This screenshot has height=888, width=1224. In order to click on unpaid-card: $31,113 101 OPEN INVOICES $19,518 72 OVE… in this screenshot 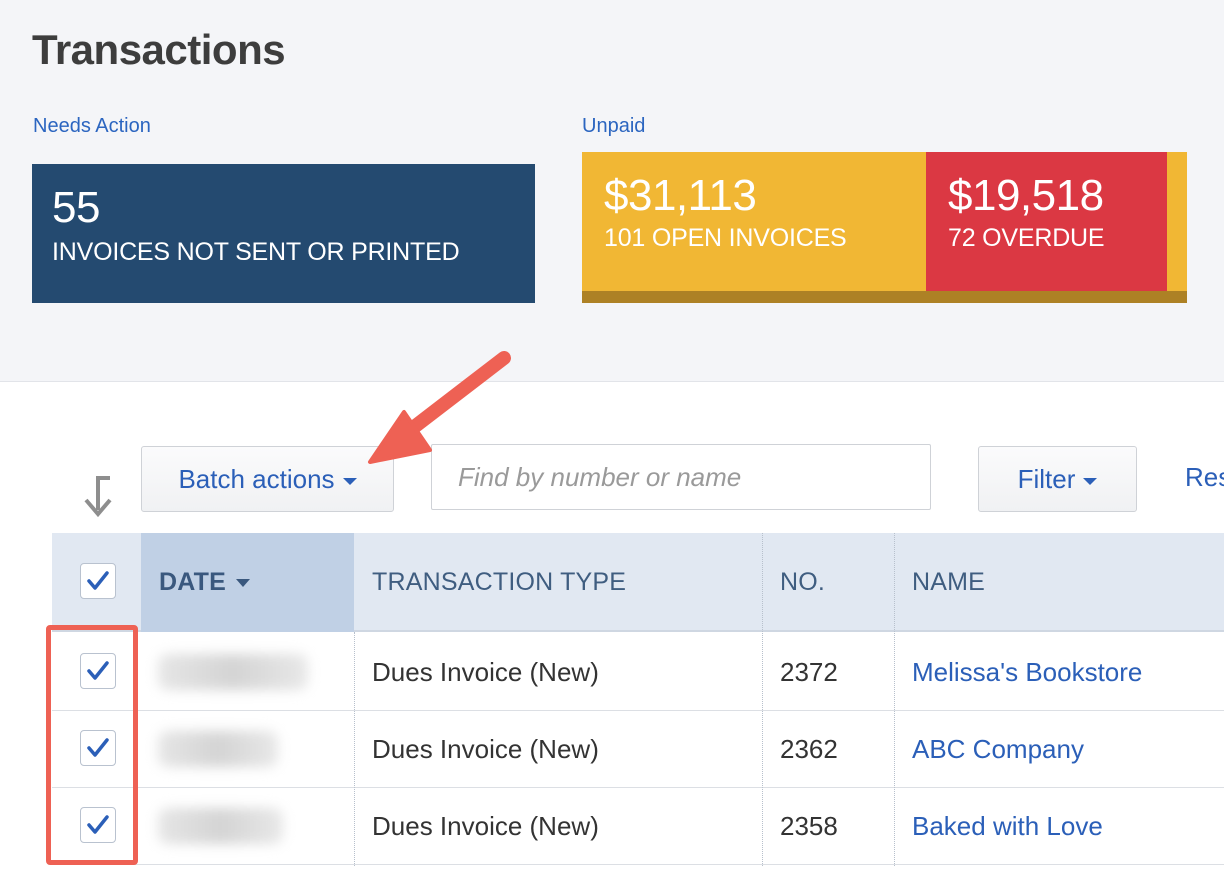, I will do `click(884, 227)`.